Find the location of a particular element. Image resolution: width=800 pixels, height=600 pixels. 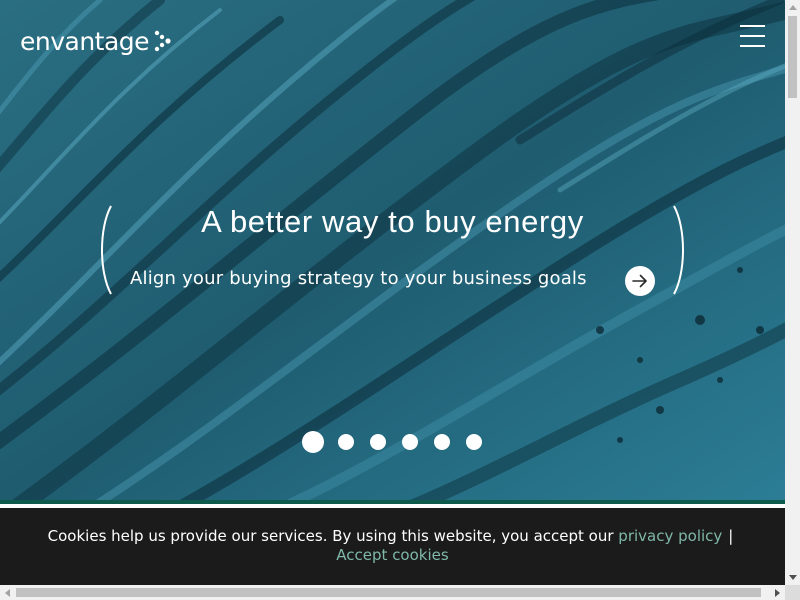

hero-title: A better way to buy energy is located at coordinates (392, 221).